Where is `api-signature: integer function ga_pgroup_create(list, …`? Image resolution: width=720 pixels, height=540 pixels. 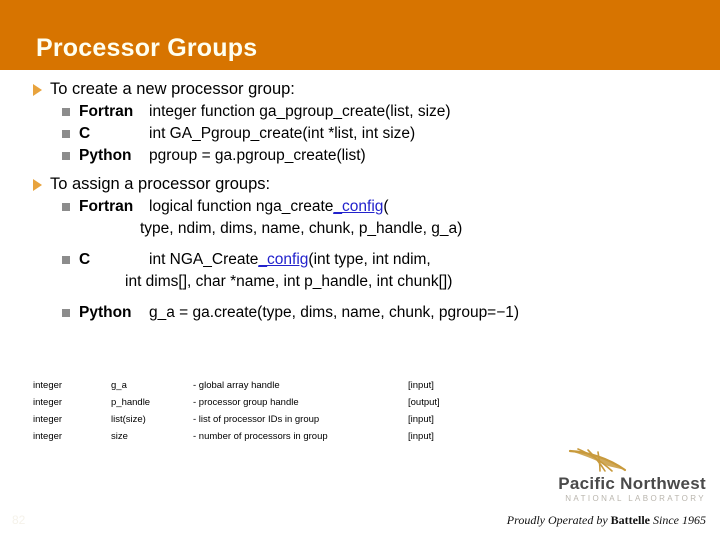 api-signature: integer function ga_pgroup_create(list, … is located at coordinates (300, 111).